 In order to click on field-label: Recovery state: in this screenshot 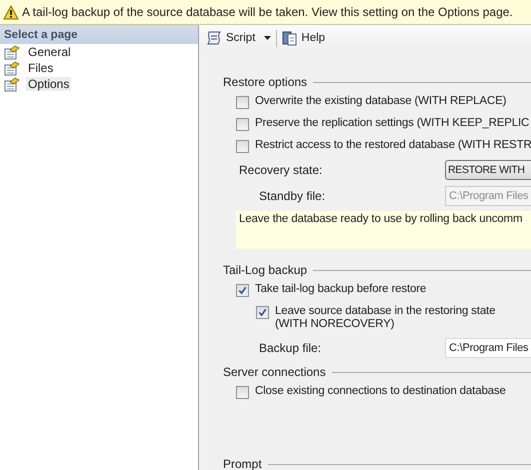, I will do `click(281, 170)`.